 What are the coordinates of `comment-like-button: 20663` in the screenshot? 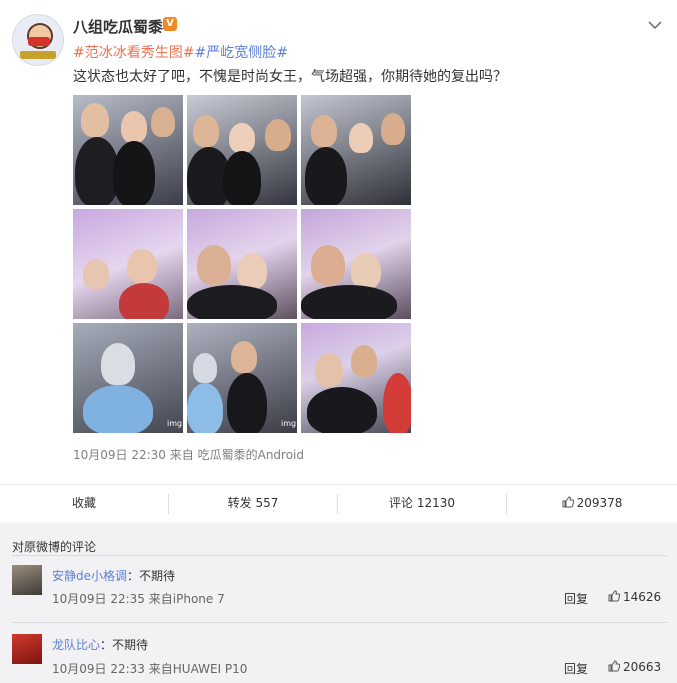 It's located at (634, 667).